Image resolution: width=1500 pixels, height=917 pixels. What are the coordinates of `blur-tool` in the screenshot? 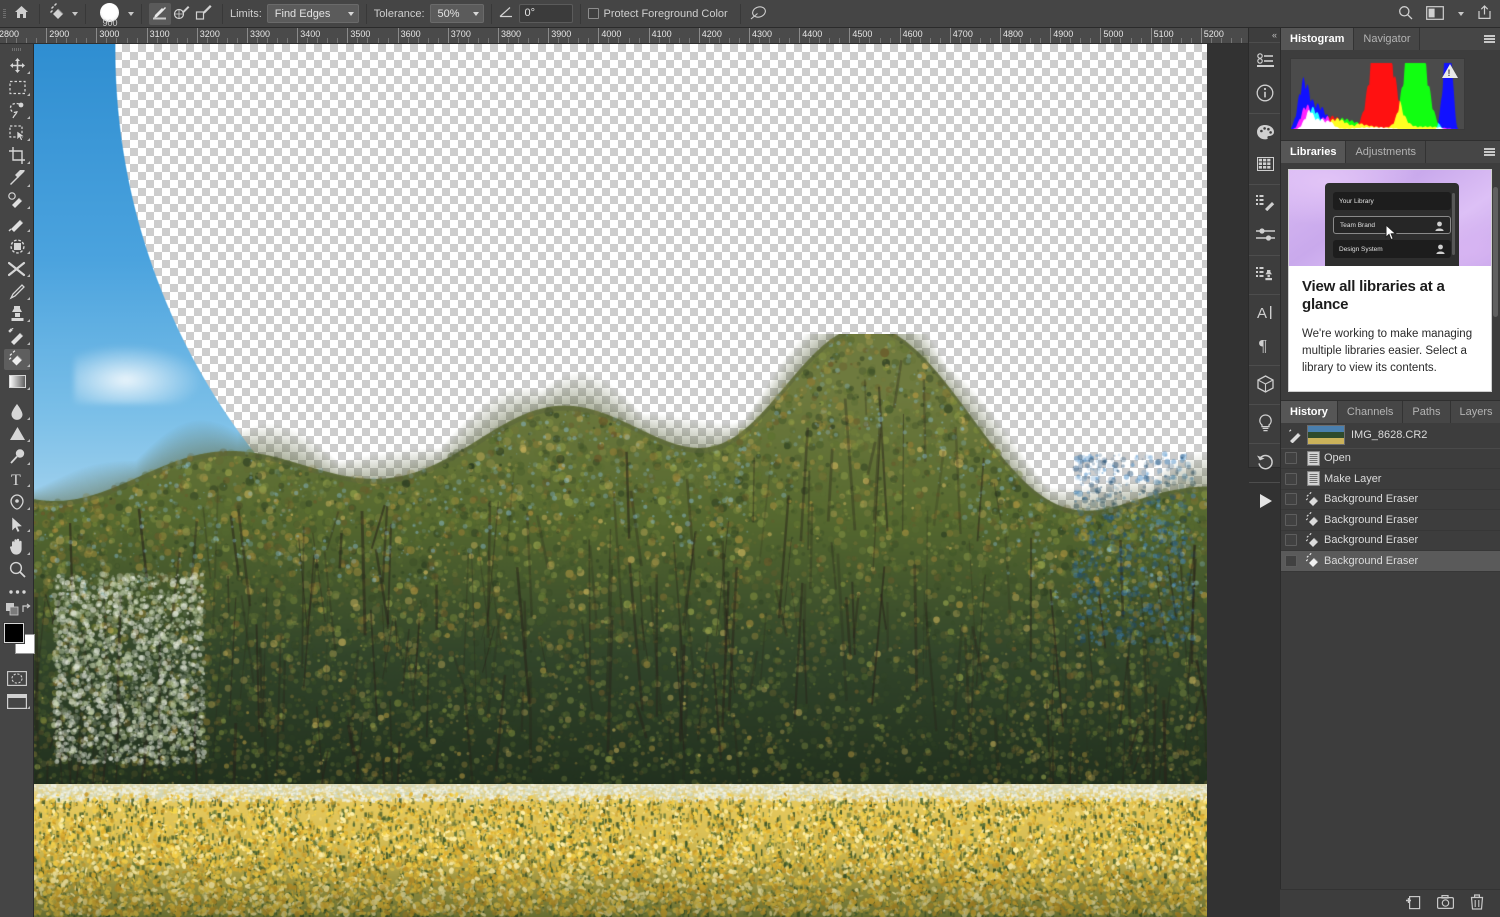 It's located at (17, 411).